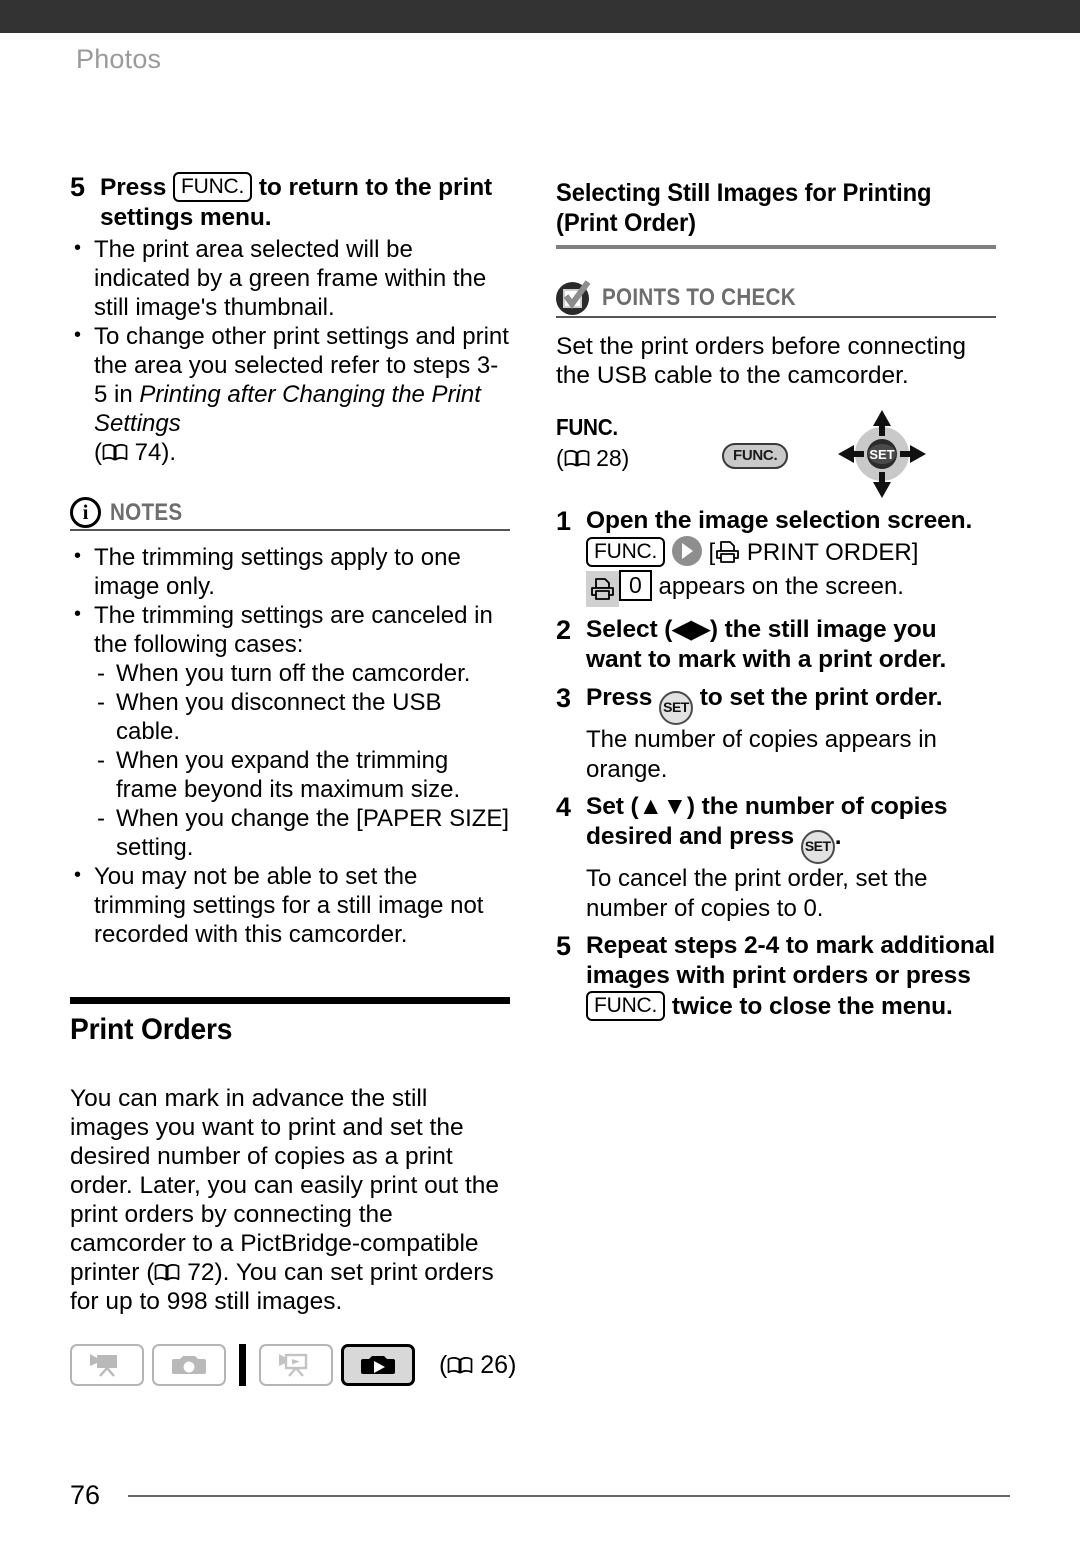 The image size is (1080, 1560). What do you see at coordinates (512, 1364) in the screenshot?
I see `ref-close: )` at bounding box center [512, 1364].